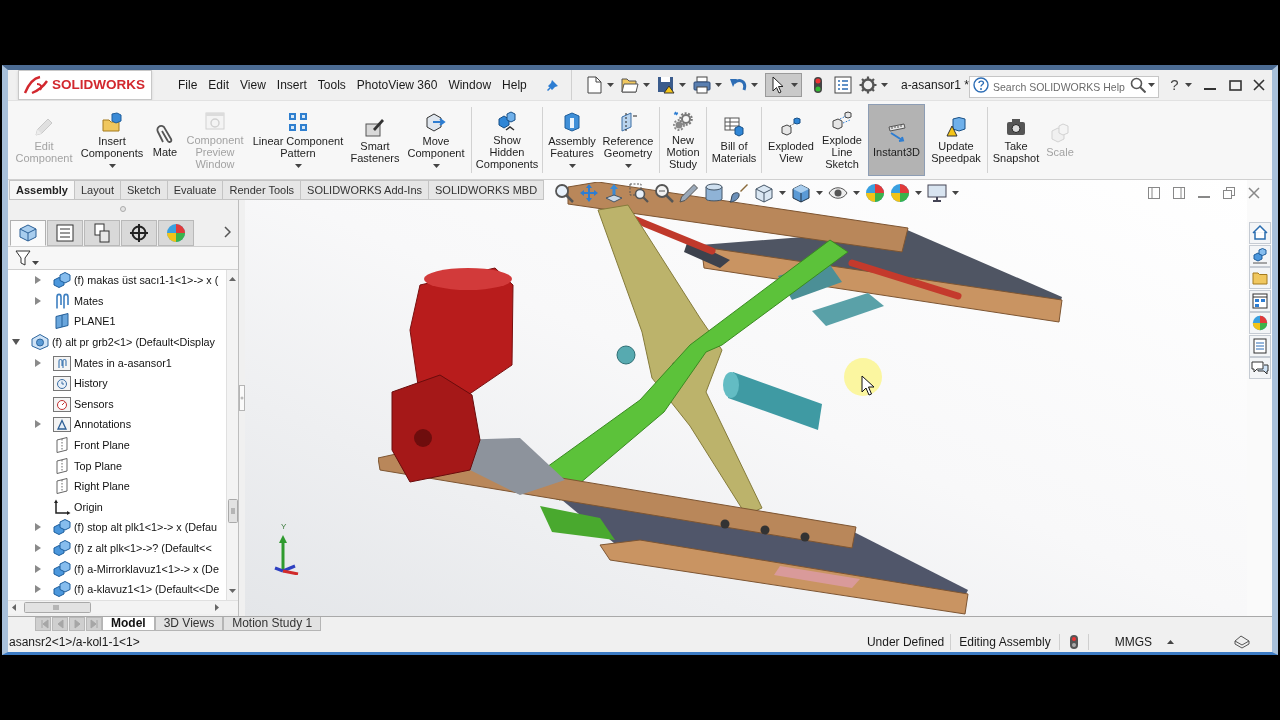 The height and width of the screenshot is (720, 1280). I want to click on scroll-up-icon, so click(232, 279).